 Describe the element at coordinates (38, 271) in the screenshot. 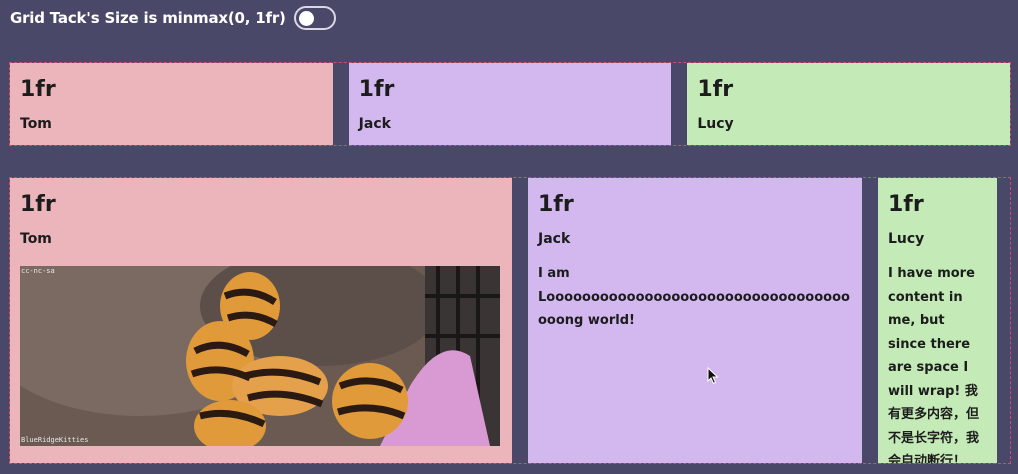

I see `image-license-label: cc-nc-sa` at that location.